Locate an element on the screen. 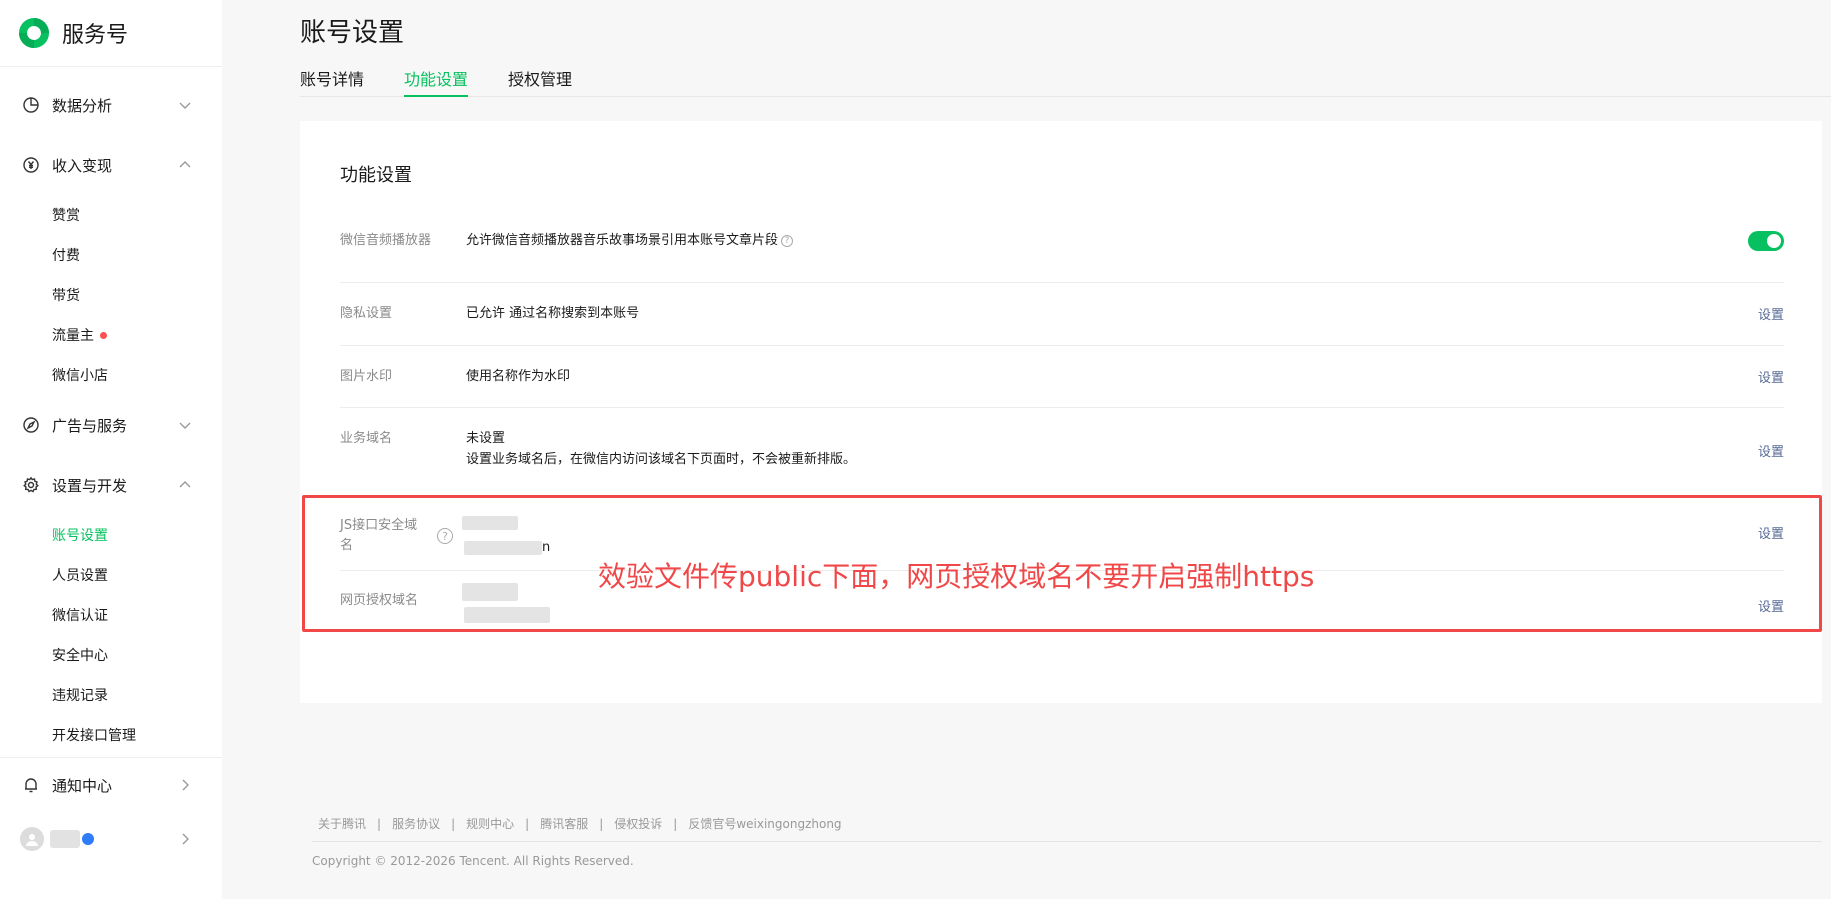  help-icon: ? is located at coordinates (787, 240).